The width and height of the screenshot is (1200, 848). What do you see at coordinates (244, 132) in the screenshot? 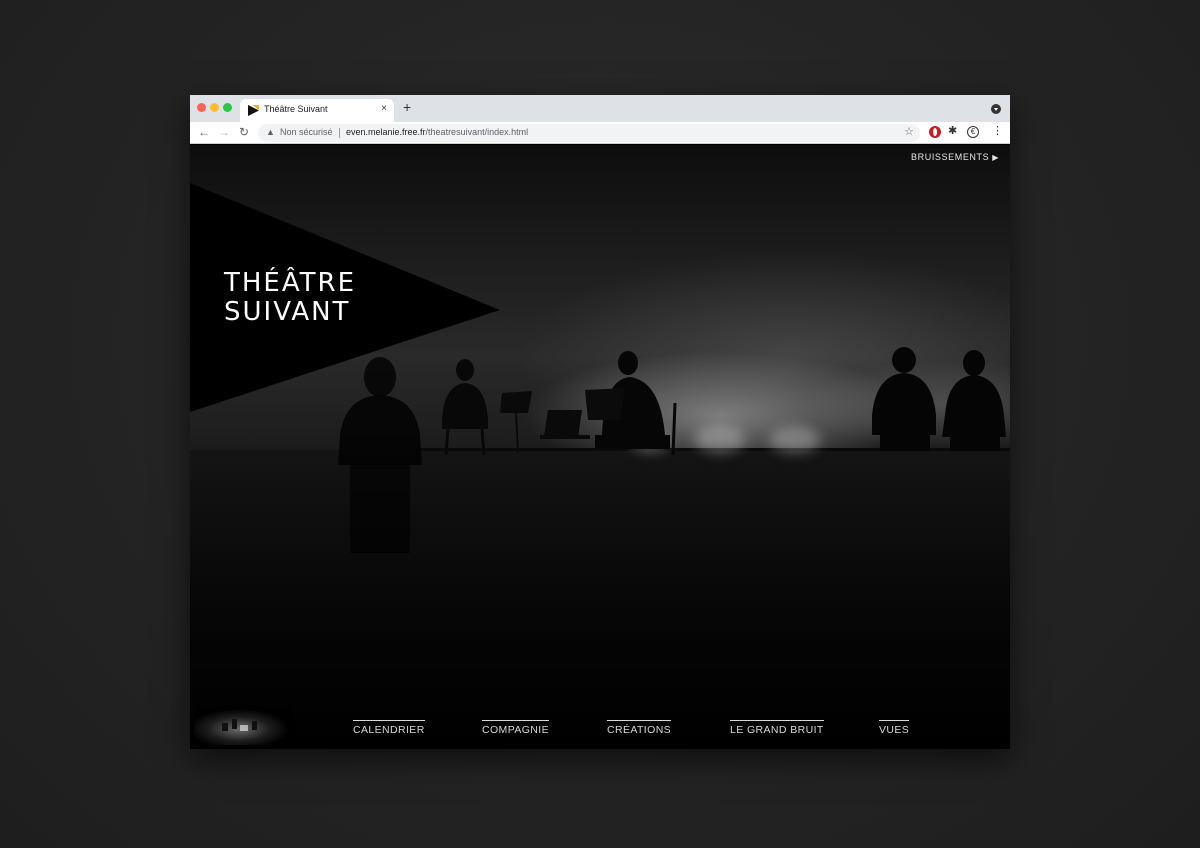
I see `reload-icon: ↻` at bounding box center [244, 132].